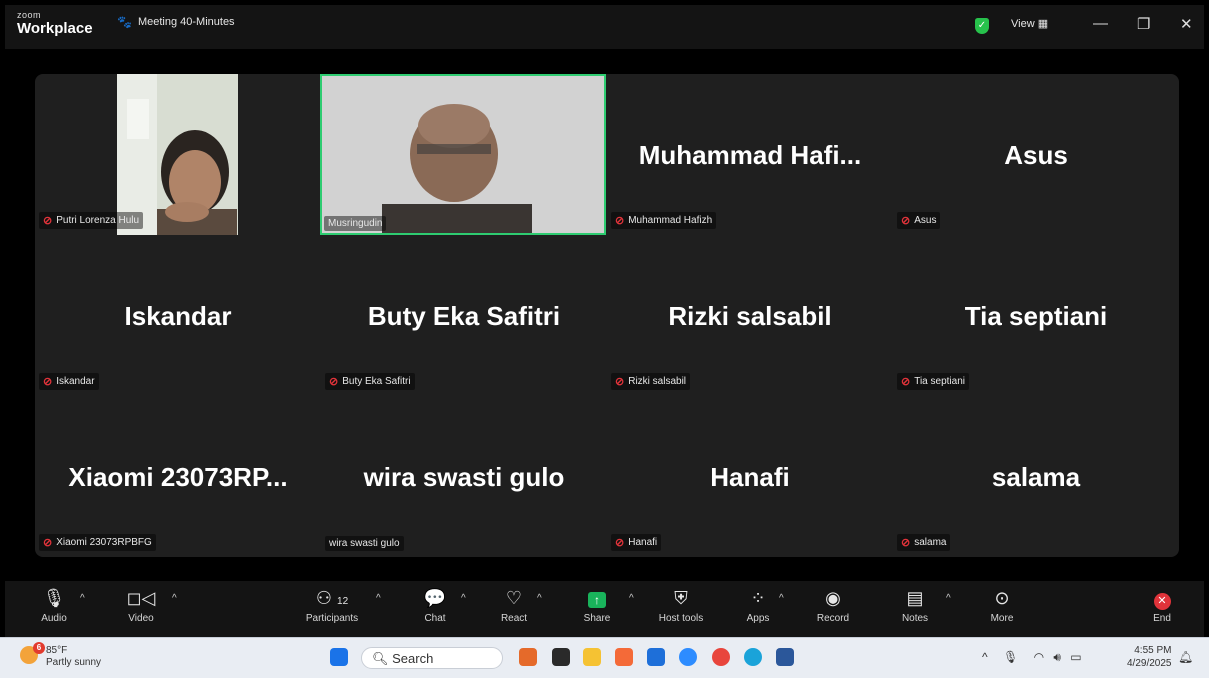 This screenshot has width=1209, height=678. I want to click on store-icon, so click(624, 657).